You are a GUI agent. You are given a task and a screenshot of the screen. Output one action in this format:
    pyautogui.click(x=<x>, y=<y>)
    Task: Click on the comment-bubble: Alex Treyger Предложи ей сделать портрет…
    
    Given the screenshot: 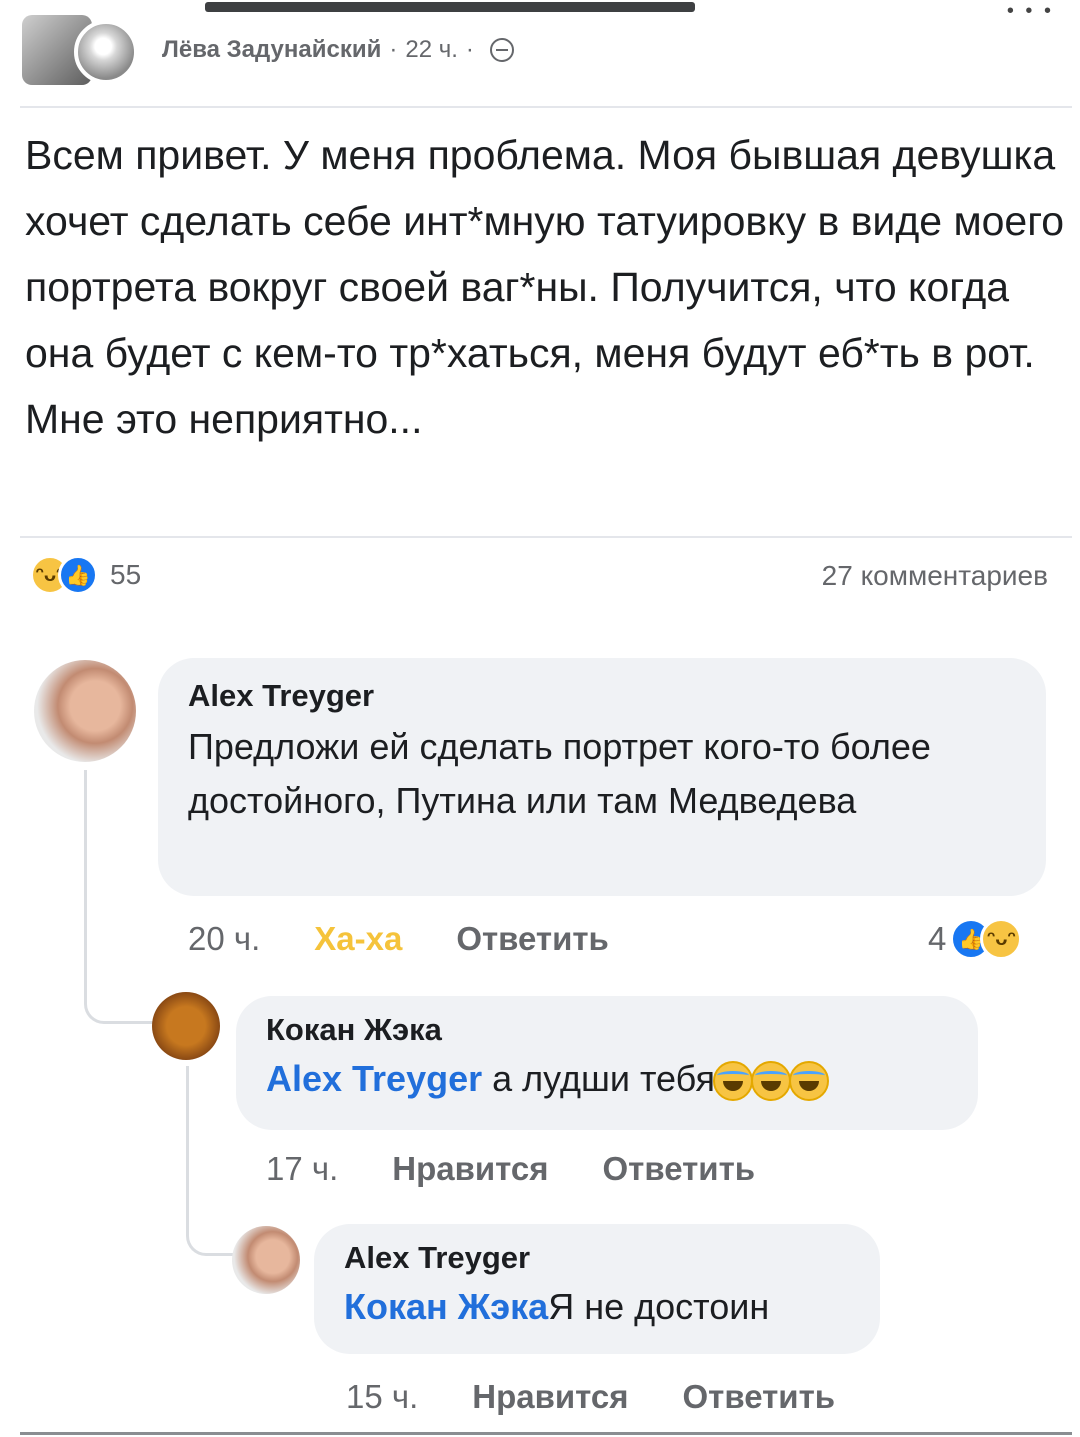 What is the action you would take?
    pyautogui.click(x=602, y=777)
    